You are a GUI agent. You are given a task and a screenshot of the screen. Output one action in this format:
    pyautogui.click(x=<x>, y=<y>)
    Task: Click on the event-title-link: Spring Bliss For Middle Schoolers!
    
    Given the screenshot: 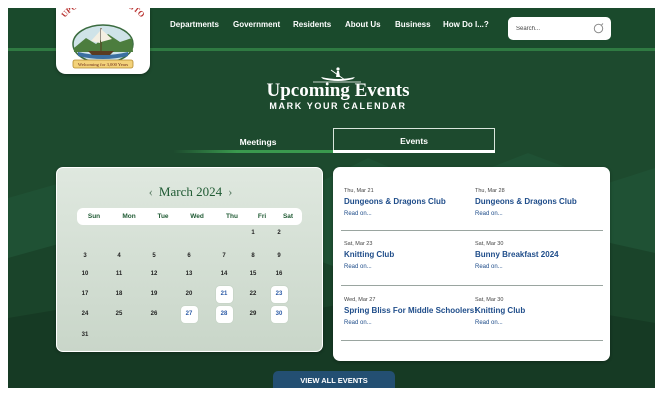 What is the action you would take?
    pyautogui.click(x=410, y=310)
    